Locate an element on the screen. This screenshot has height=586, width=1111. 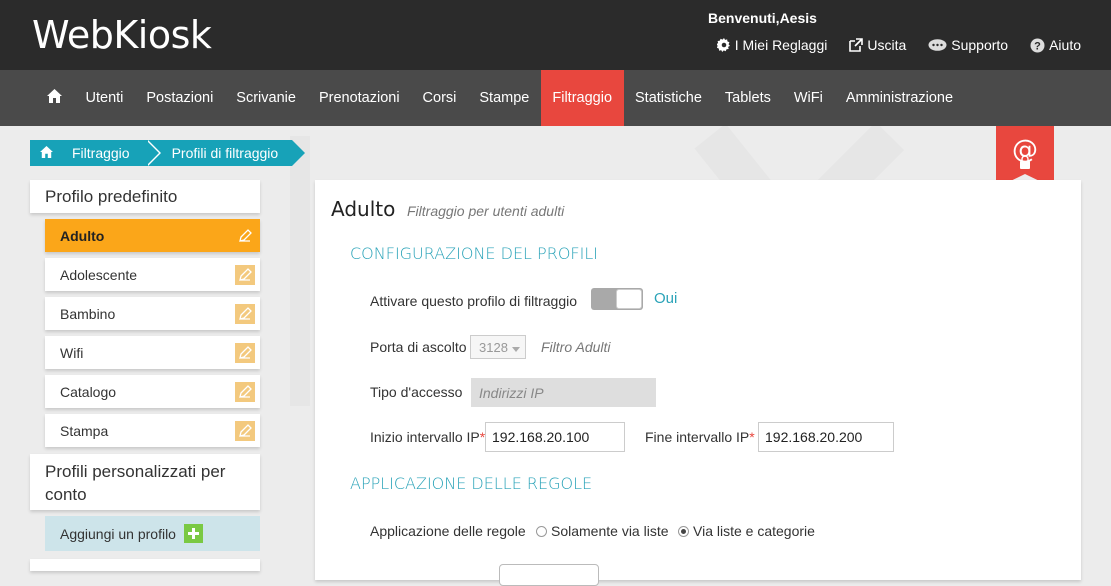
partial-button is located at coordinates (549, 575).